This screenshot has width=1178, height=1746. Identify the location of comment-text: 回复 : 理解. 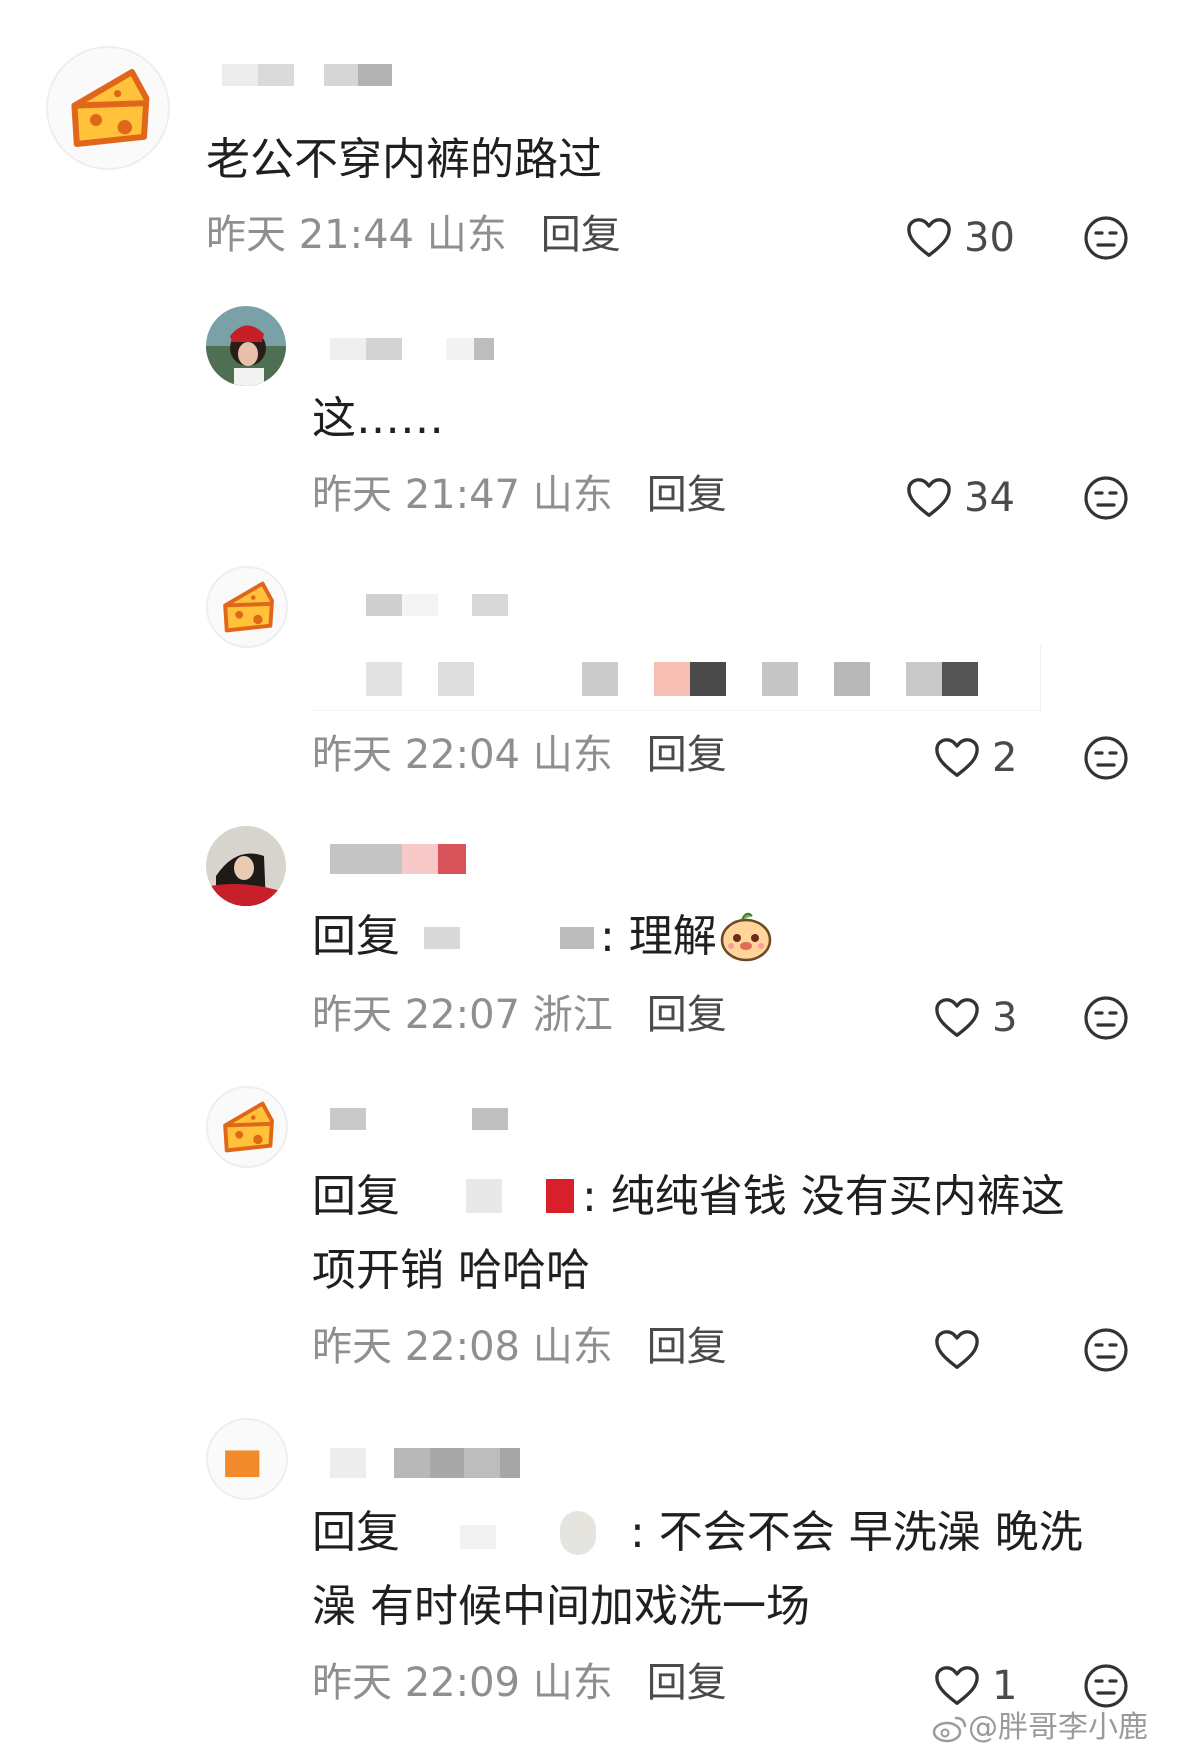
(543, 937).